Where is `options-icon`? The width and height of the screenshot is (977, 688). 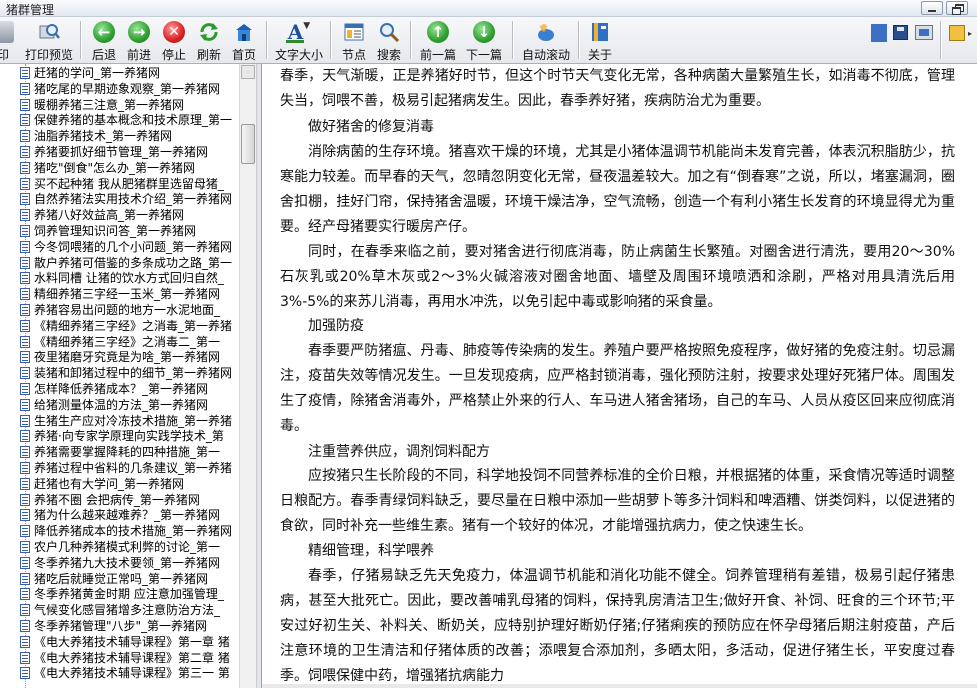
options-icon is located at coordinates (957, 33).